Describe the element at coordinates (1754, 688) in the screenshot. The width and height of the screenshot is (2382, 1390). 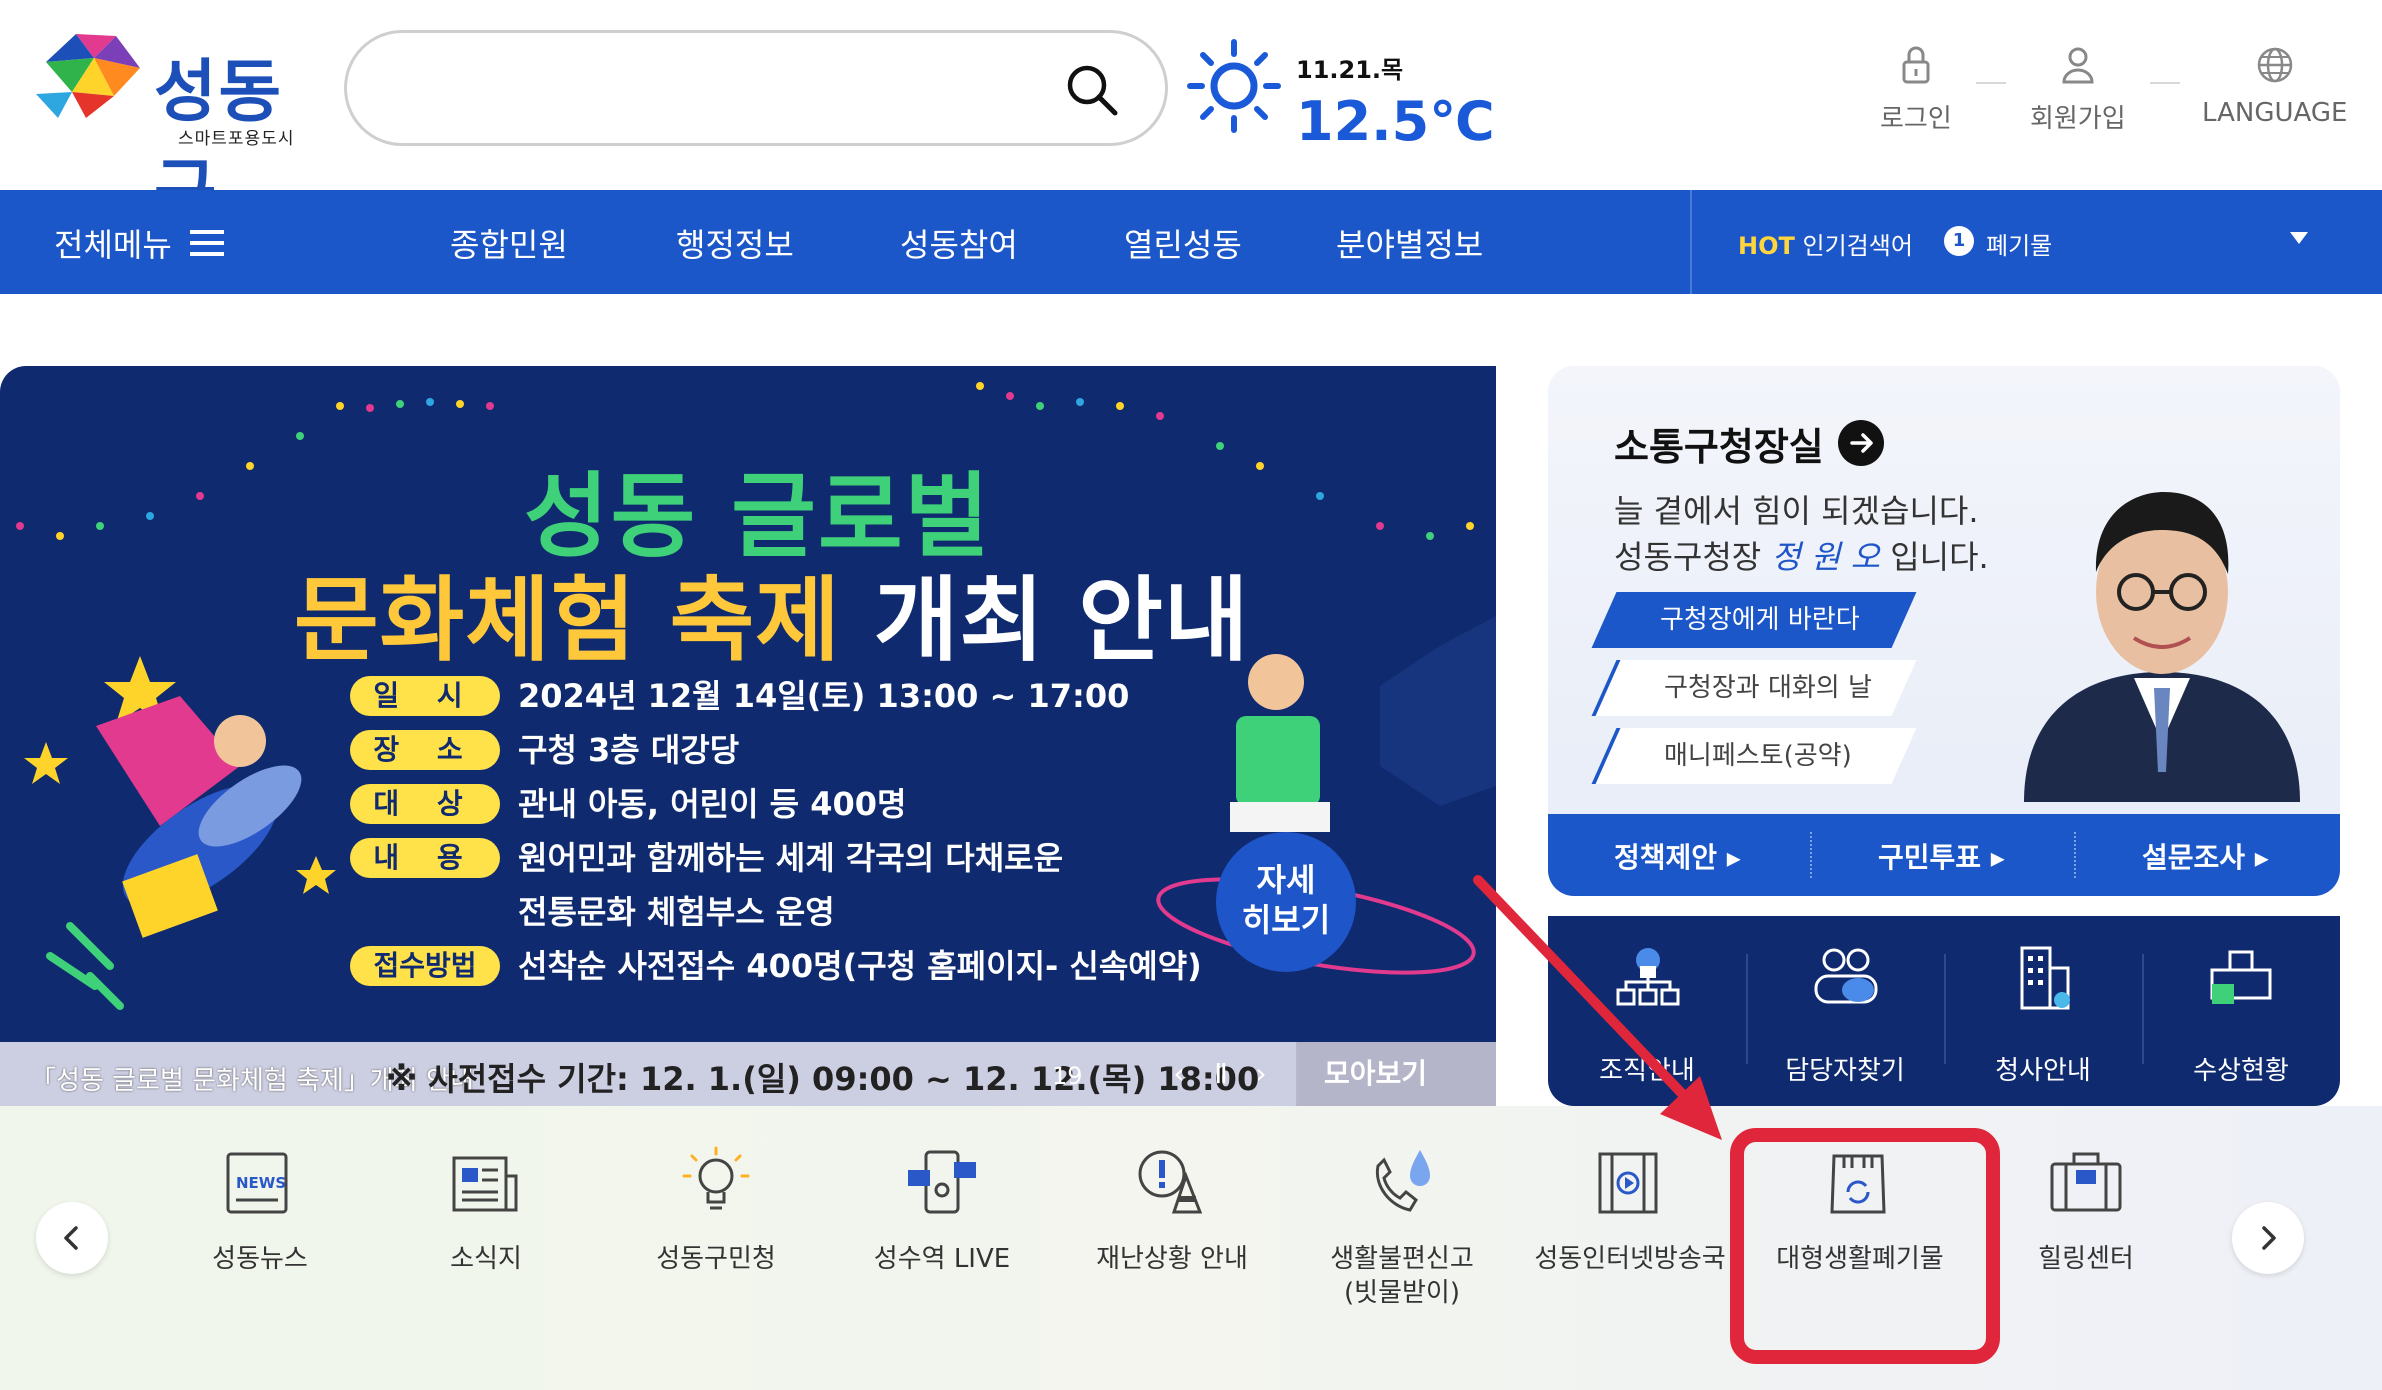
I see `mayor-dialogue-link: 구청장과 대화의 날` at that location.